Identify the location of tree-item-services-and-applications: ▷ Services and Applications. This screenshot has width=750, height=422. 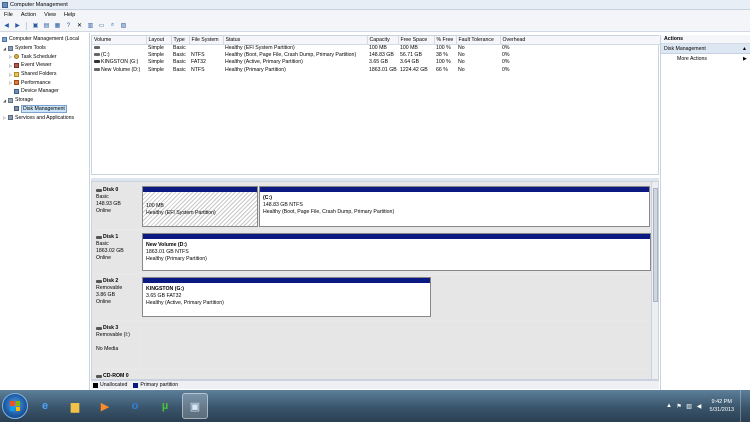
(44, 117).